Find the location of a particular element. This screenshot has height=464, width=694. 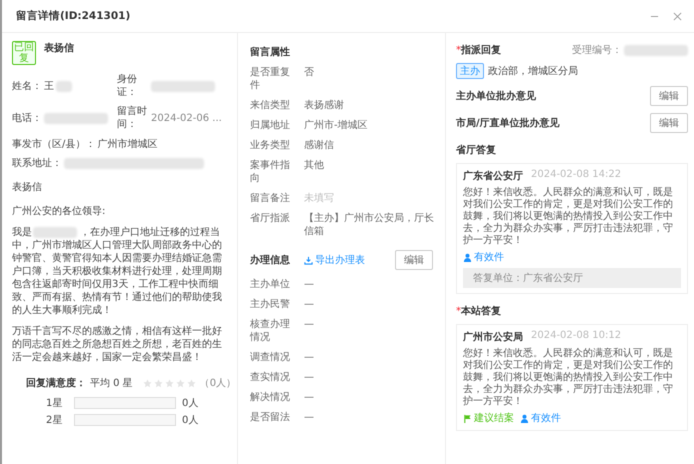

field-label: 姓名： is located at coordinates (27, 86).